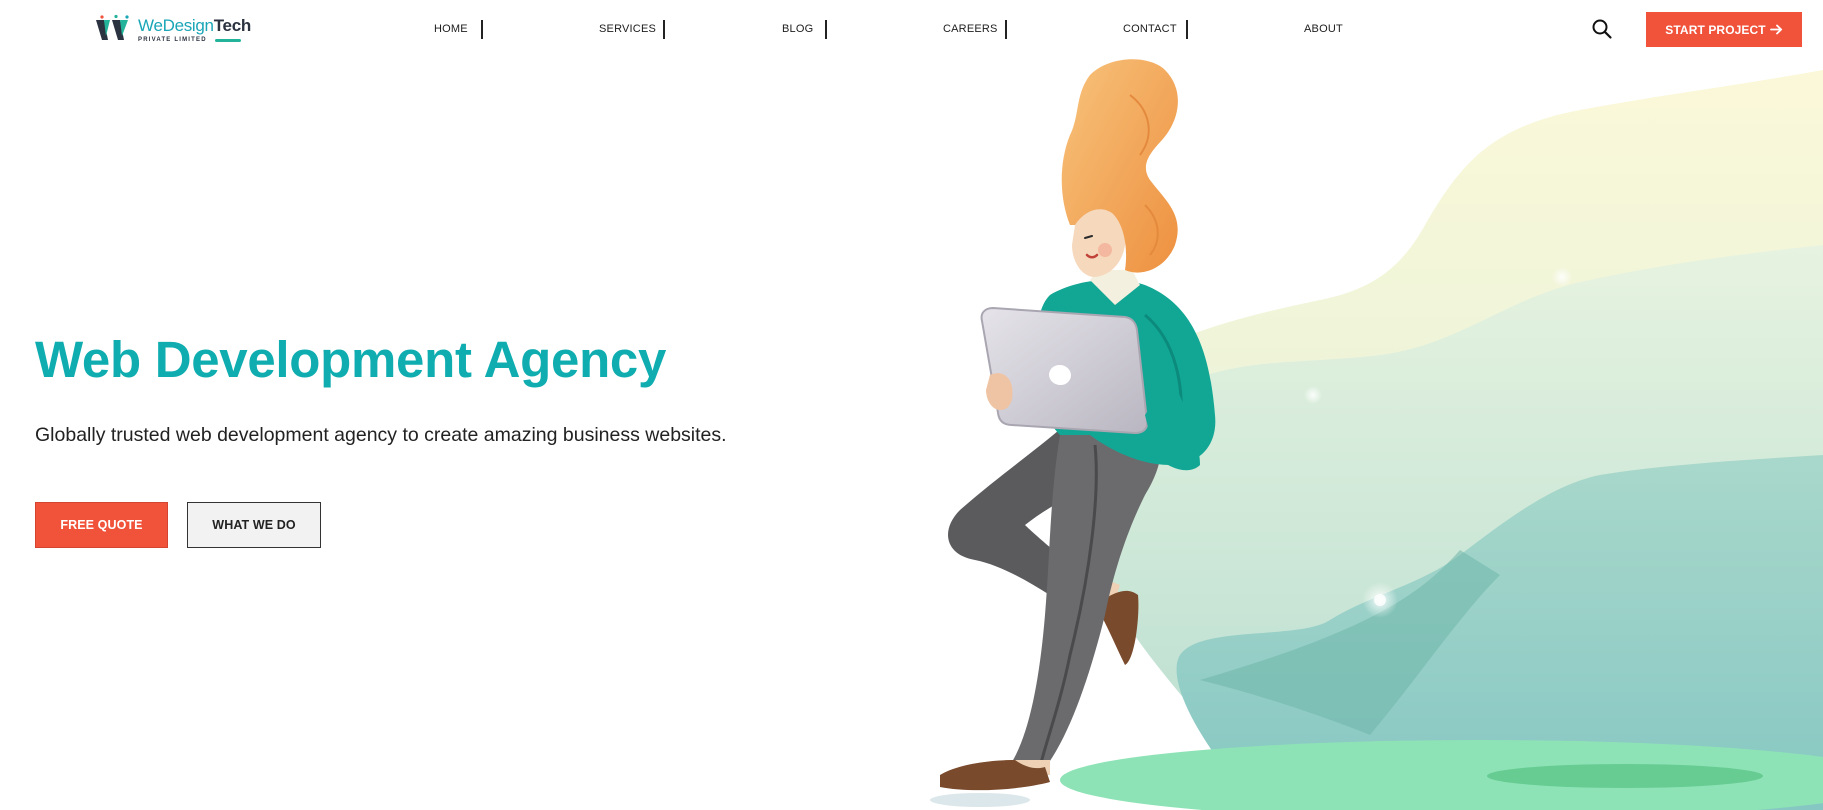  I want to click on nav-services: SERVICES, so click(627, 29).